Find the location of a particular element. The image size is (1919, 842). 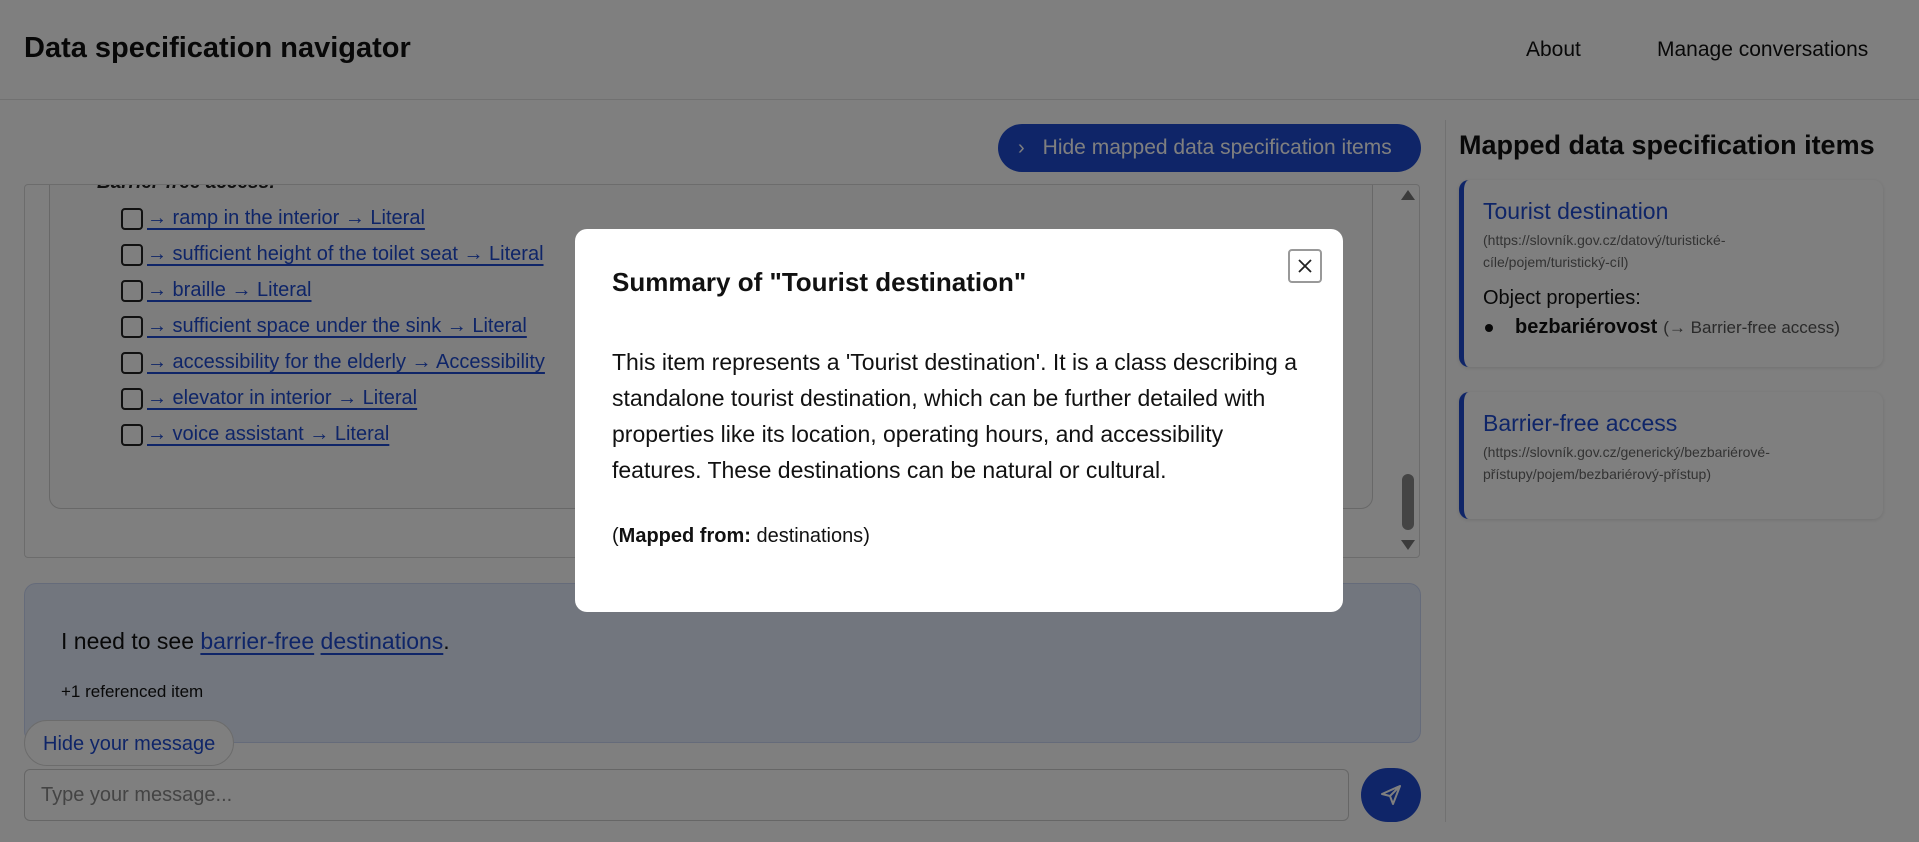

mapped-from: (Mapped from: destinations) is located at coordinates (741, 536).